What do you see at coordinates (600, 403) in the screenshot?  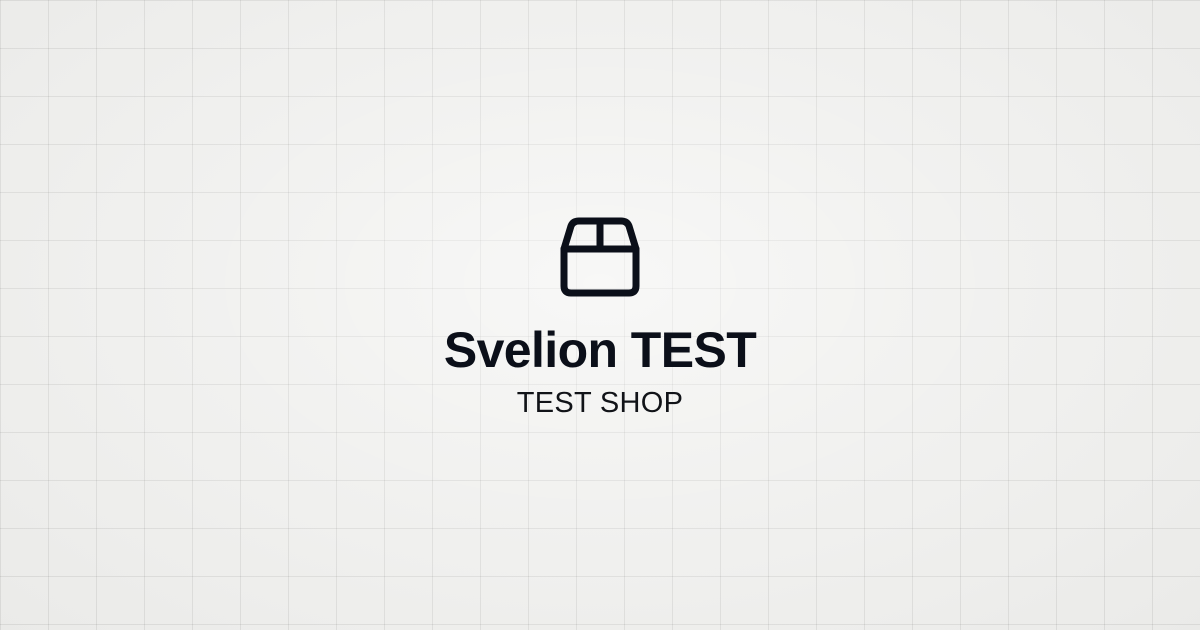 I see `shop-tagline: TEST SHOP` at bounding box center [600, 403].